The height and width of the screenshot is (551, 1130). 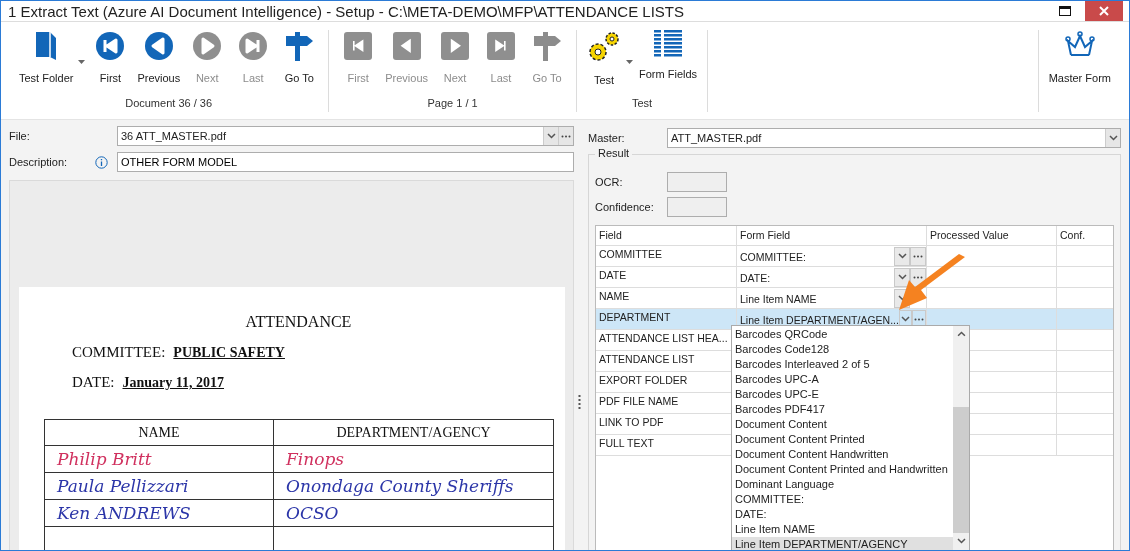 What do you see at coordinates (626, 443) in the screenshot?
I see `table-cell: FULL TEXT` at bounding box center [626, 443].